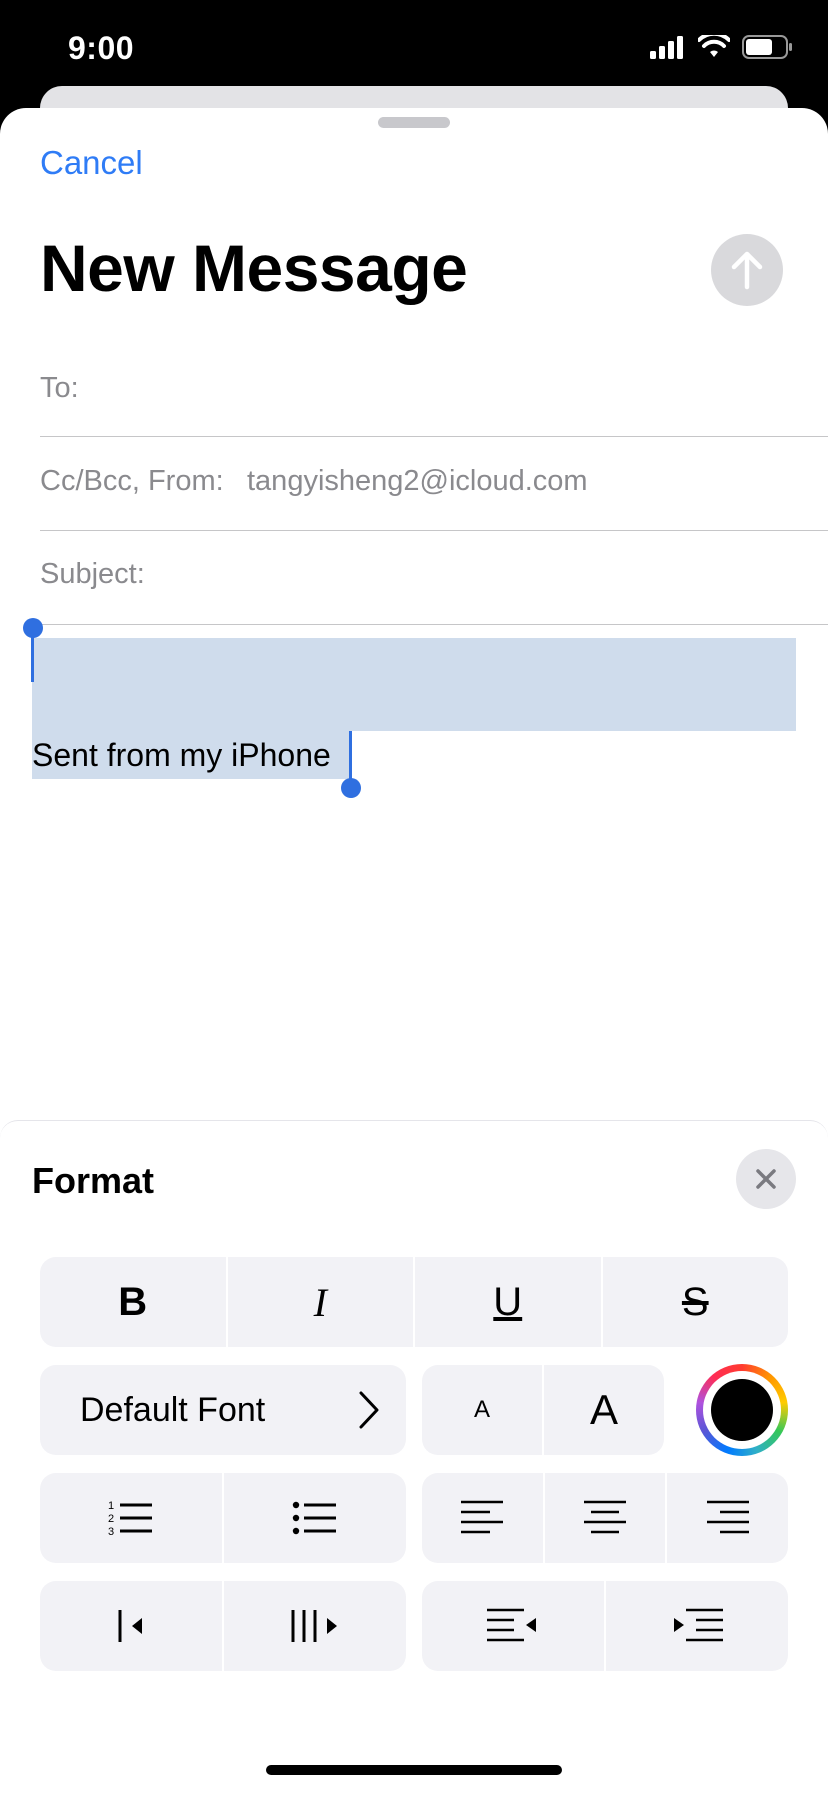 This screenshot has height=1808, width=828. What do you see at coordinates (181, 755) in the screenshot?
I see `message-body: Sent from my iPhone` at bounding box center [181, 755].